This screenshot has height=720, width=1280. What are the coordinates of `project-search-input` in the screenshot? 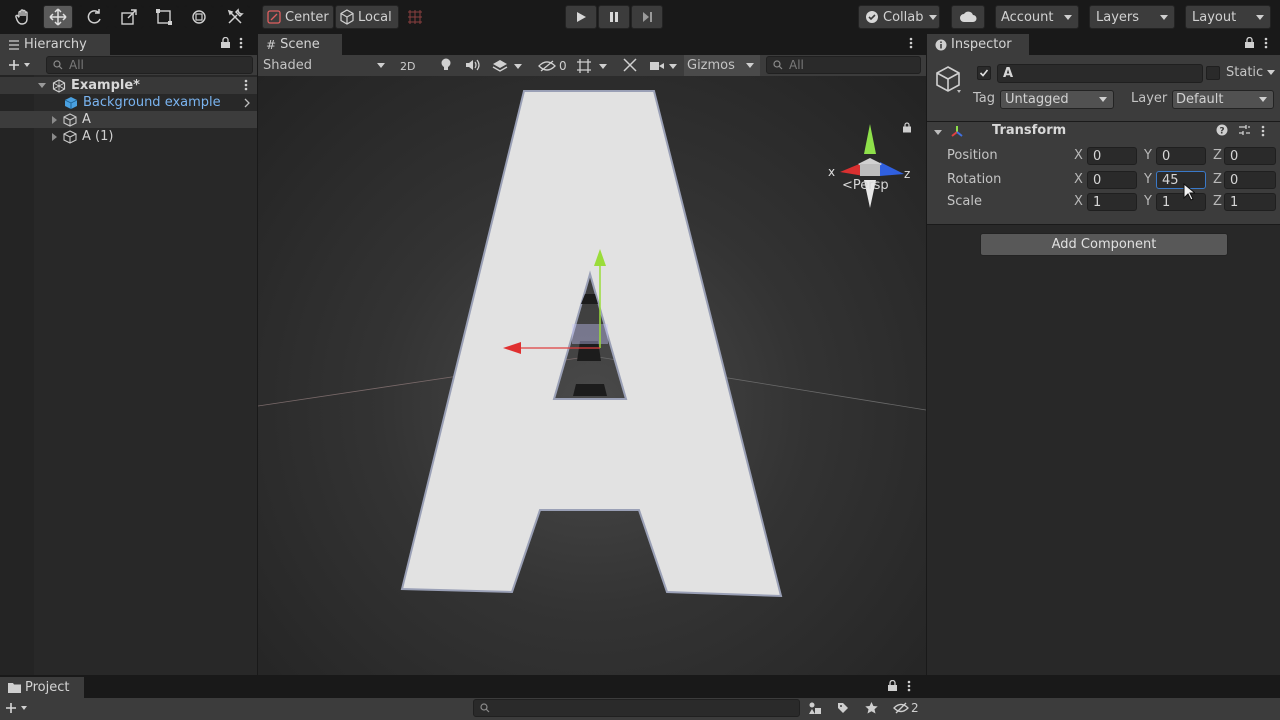 It's located at (636, 708).